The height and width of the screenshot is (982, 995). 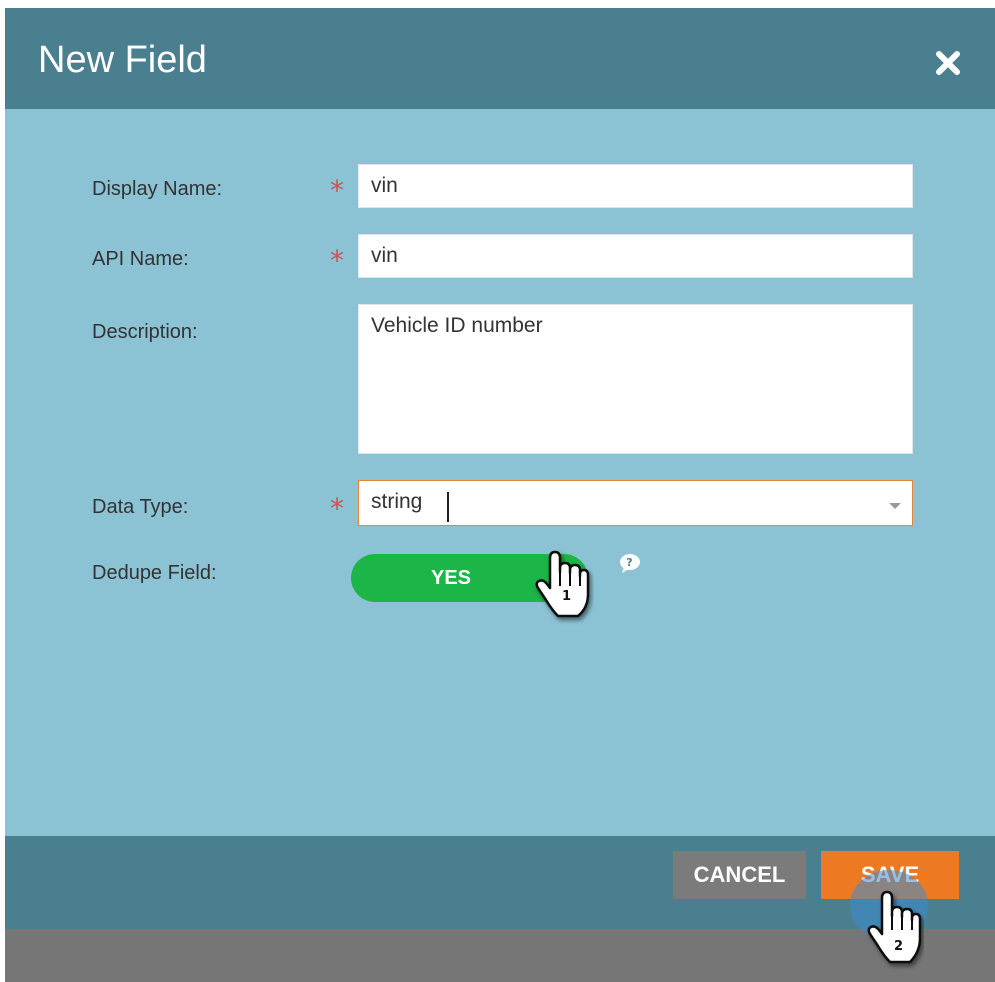 I want to click on chevron-down-icon, so click(x=895, y=506).